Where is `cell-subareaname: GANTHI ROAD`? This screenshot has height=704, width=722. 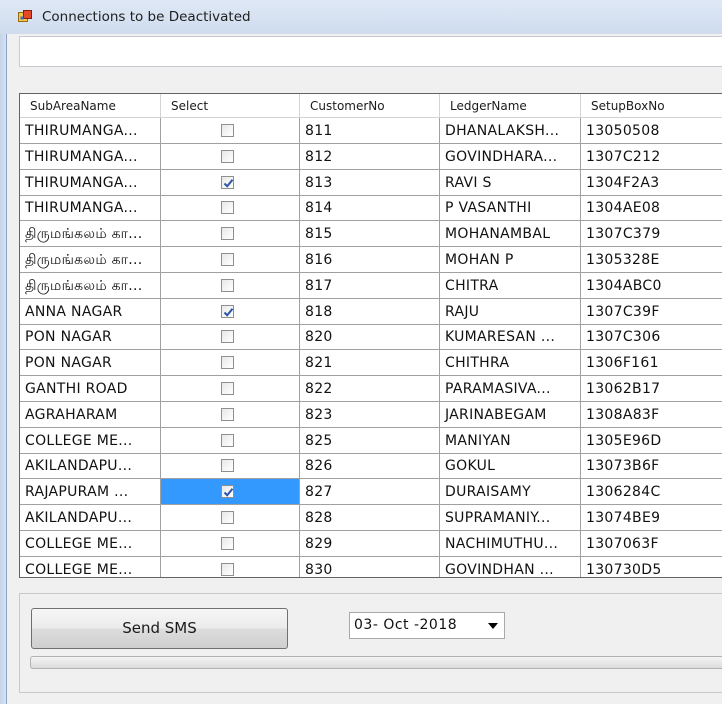
cell-subareaname: GANTHI ROAD is located at coordinates (90, 389).